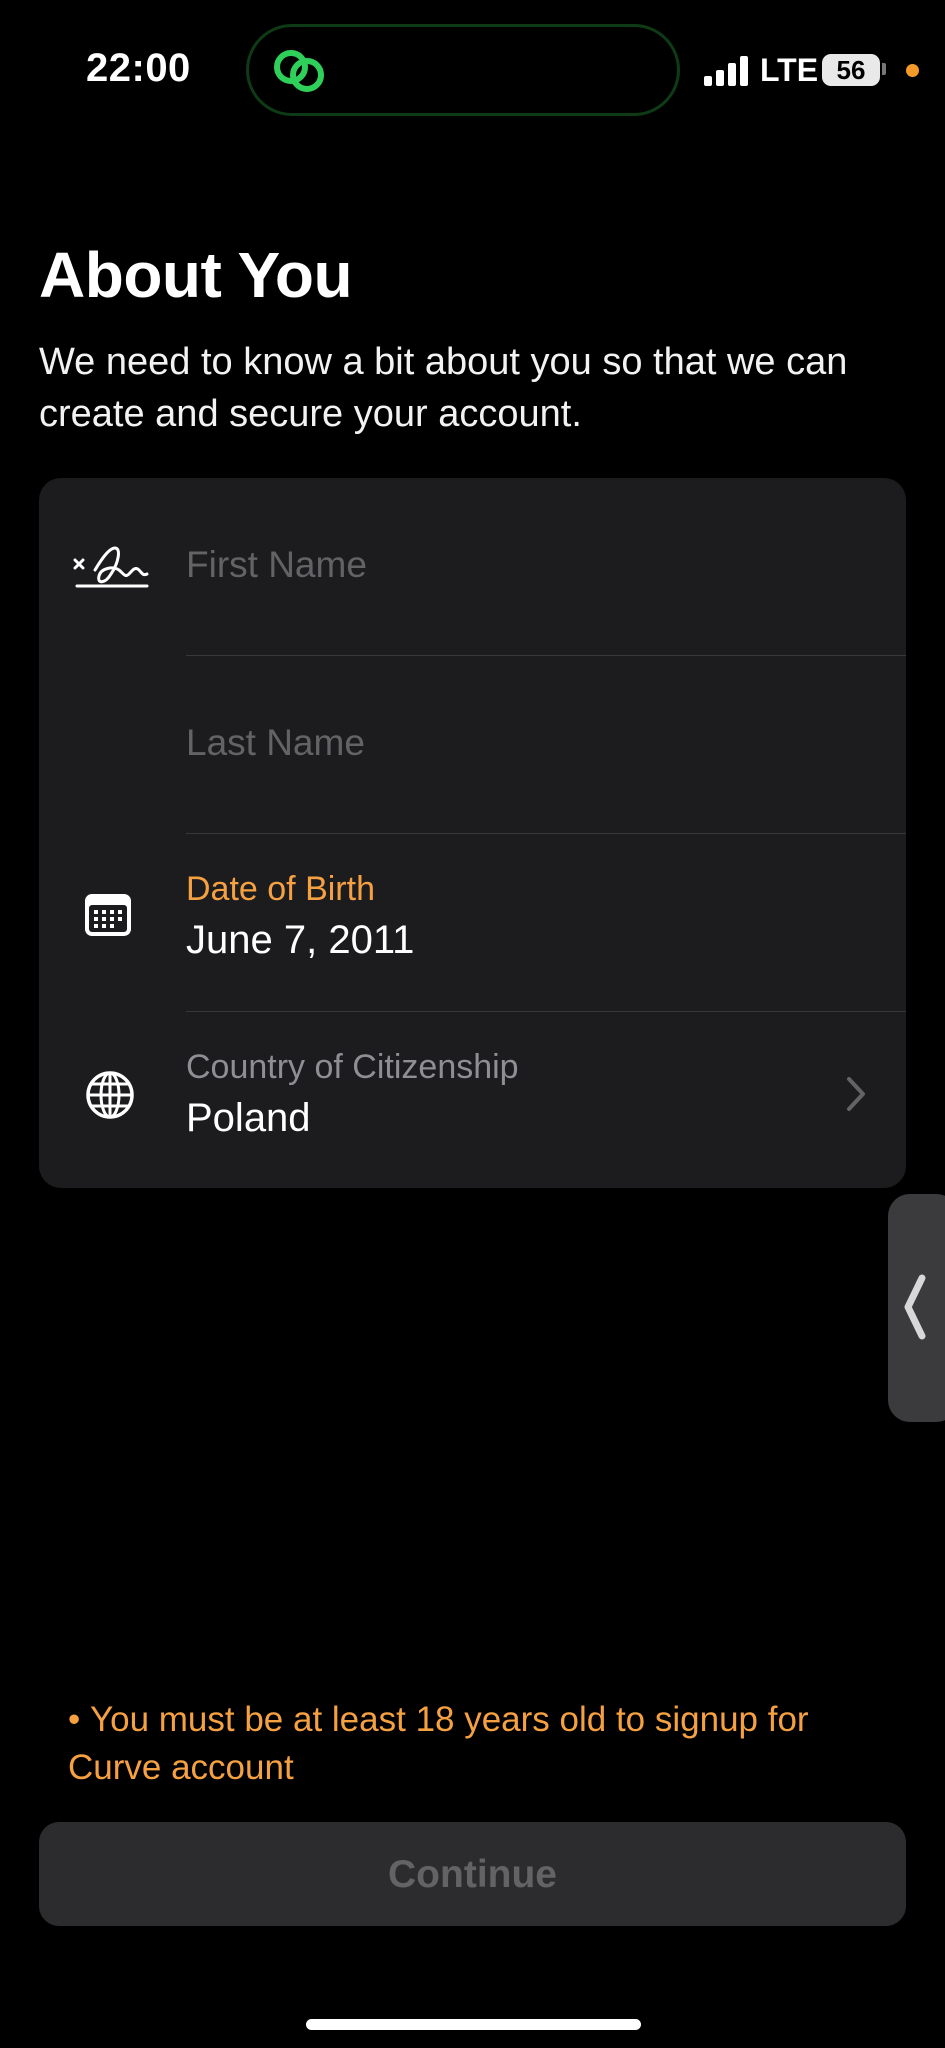  What do you see at coordinates (138, 68) in the screenshot?
I see `status-time: 22:00` at bounding box center [138, 68].